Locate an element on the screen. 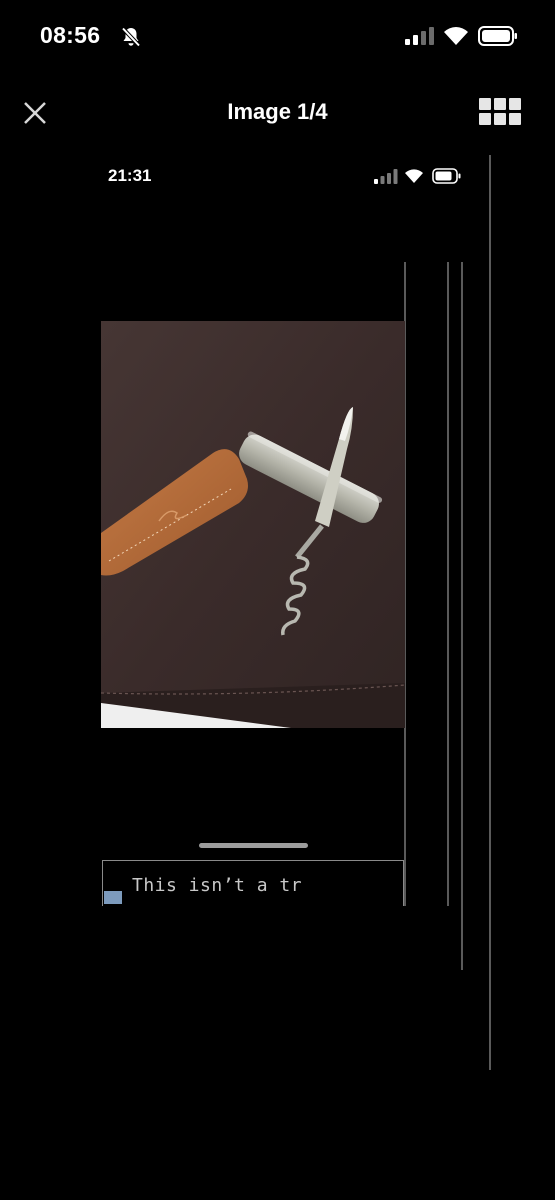 Image resolution: width=555 pixels, height=1200 pixels. viewer-title: Image 1/4 is located at coordinates (277, 111).